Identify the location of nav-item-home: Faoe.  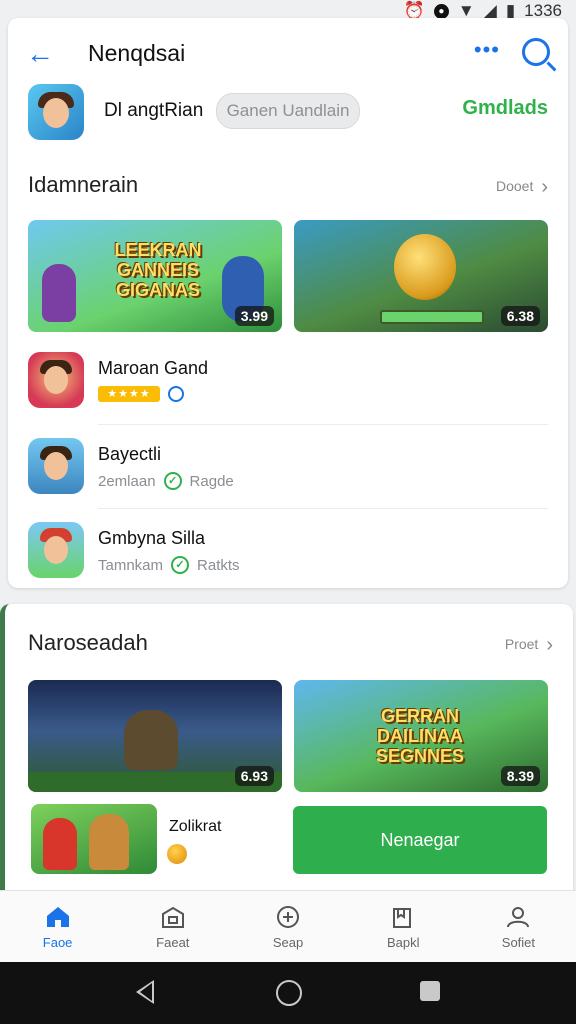
(57, 927).